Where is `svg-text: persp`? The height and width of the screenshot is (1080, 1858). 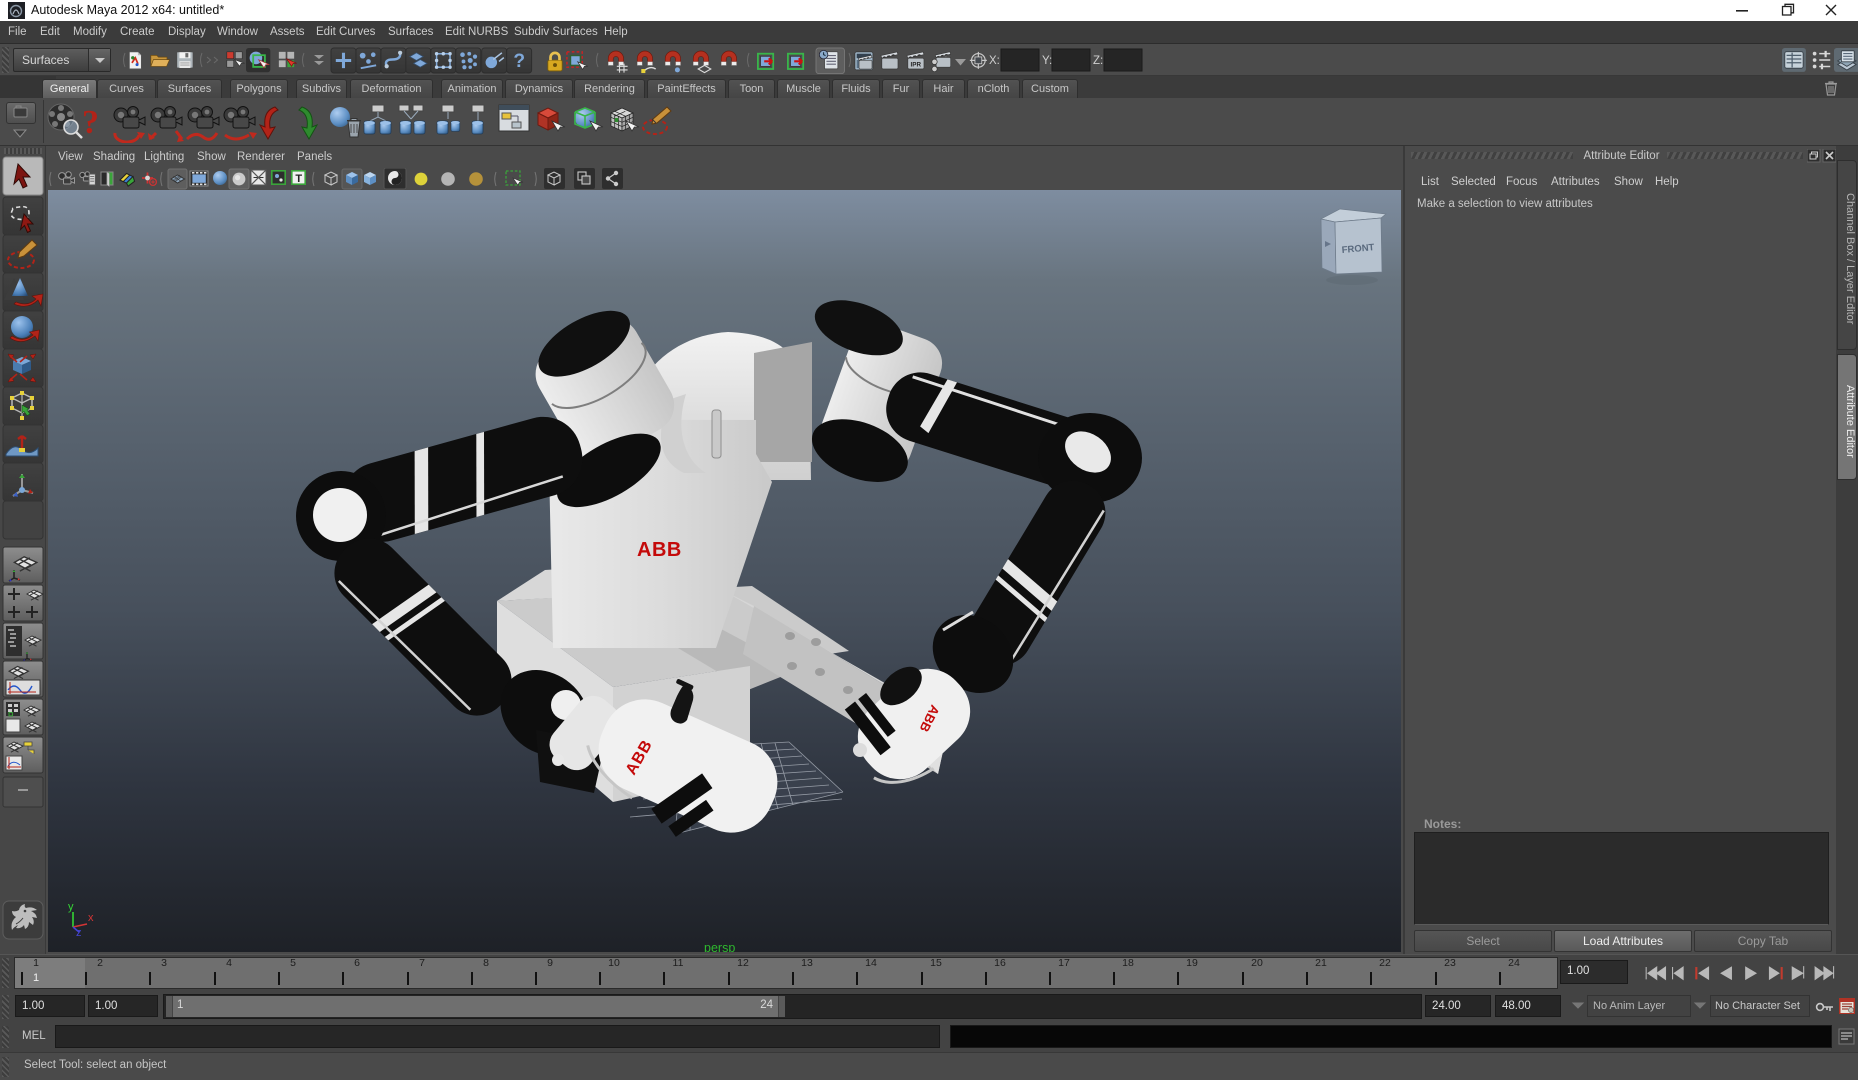
svg-text: persp is located at coordinates (719, 946).